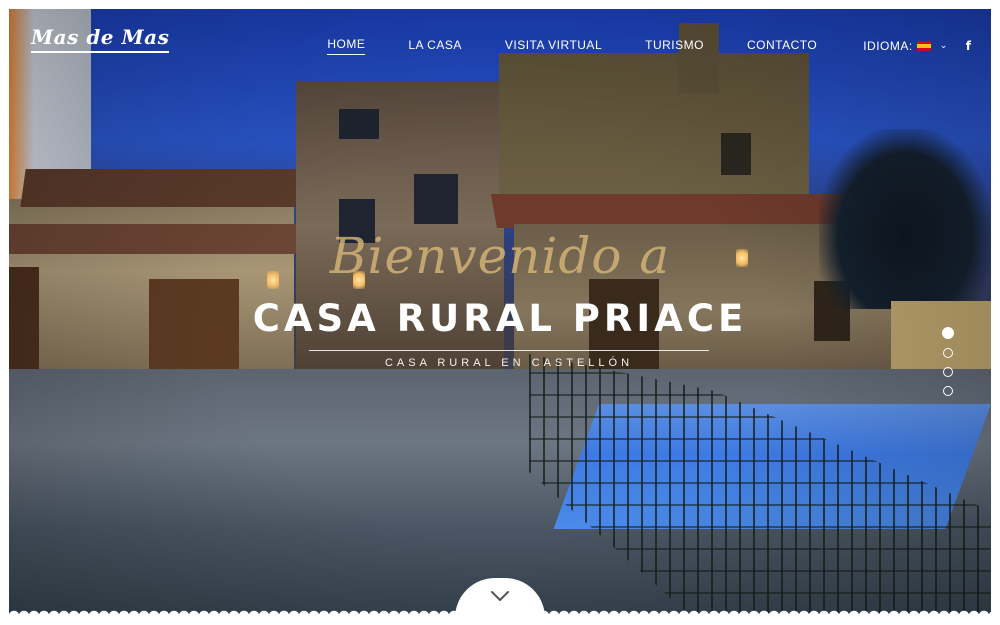 Image resolution: width=1000 pixels, height=625 pixels. What do you see at coordinates (782, 46) in the screenshot?
I see `nav-item-contacto: CONTACTO` at bounding box center [782, 46].